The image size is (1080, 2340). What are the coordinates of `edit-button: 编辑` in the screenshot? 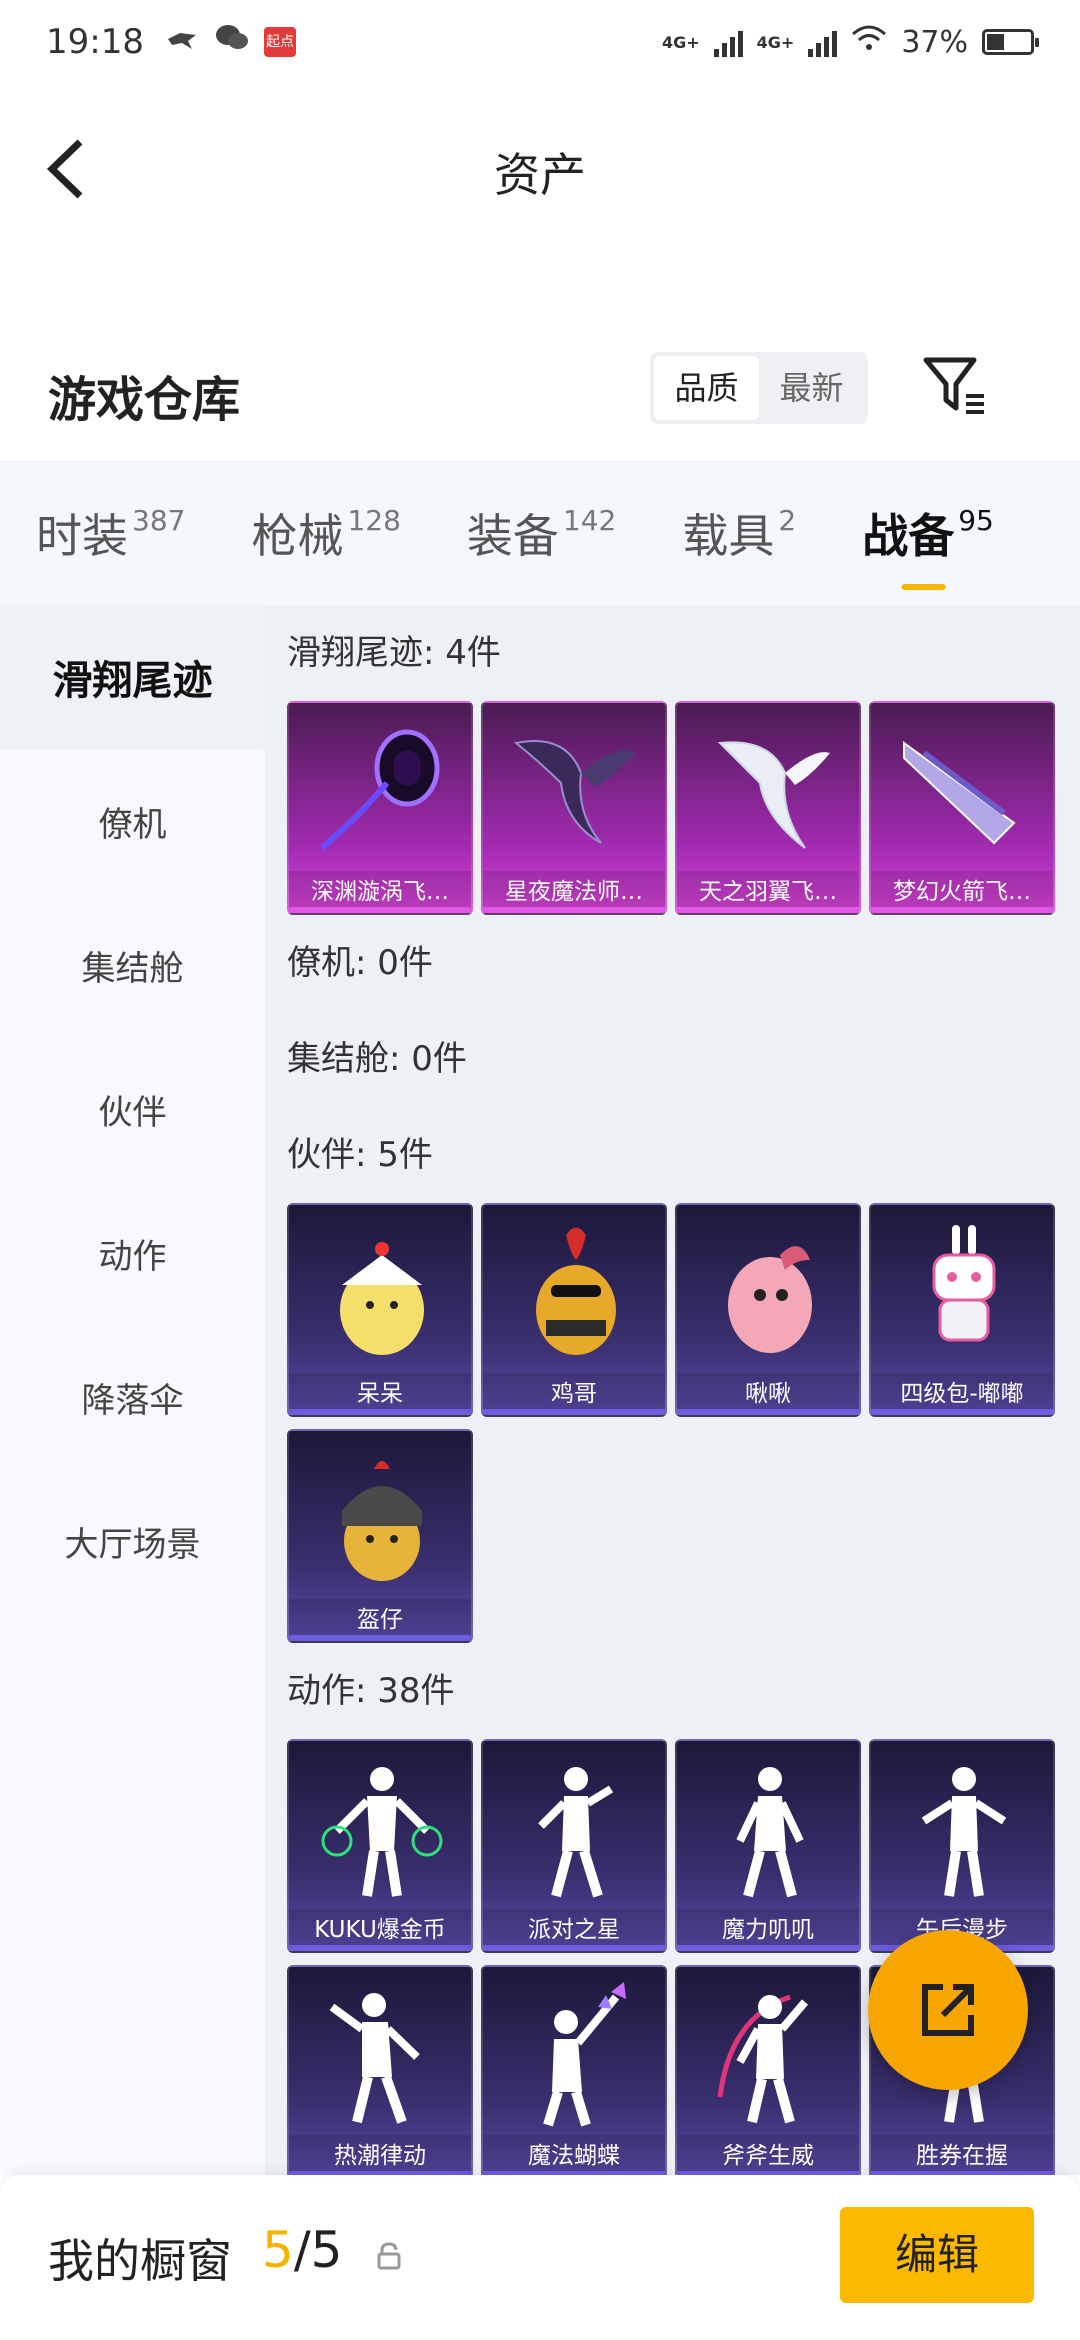 It's located at (937, 2255).